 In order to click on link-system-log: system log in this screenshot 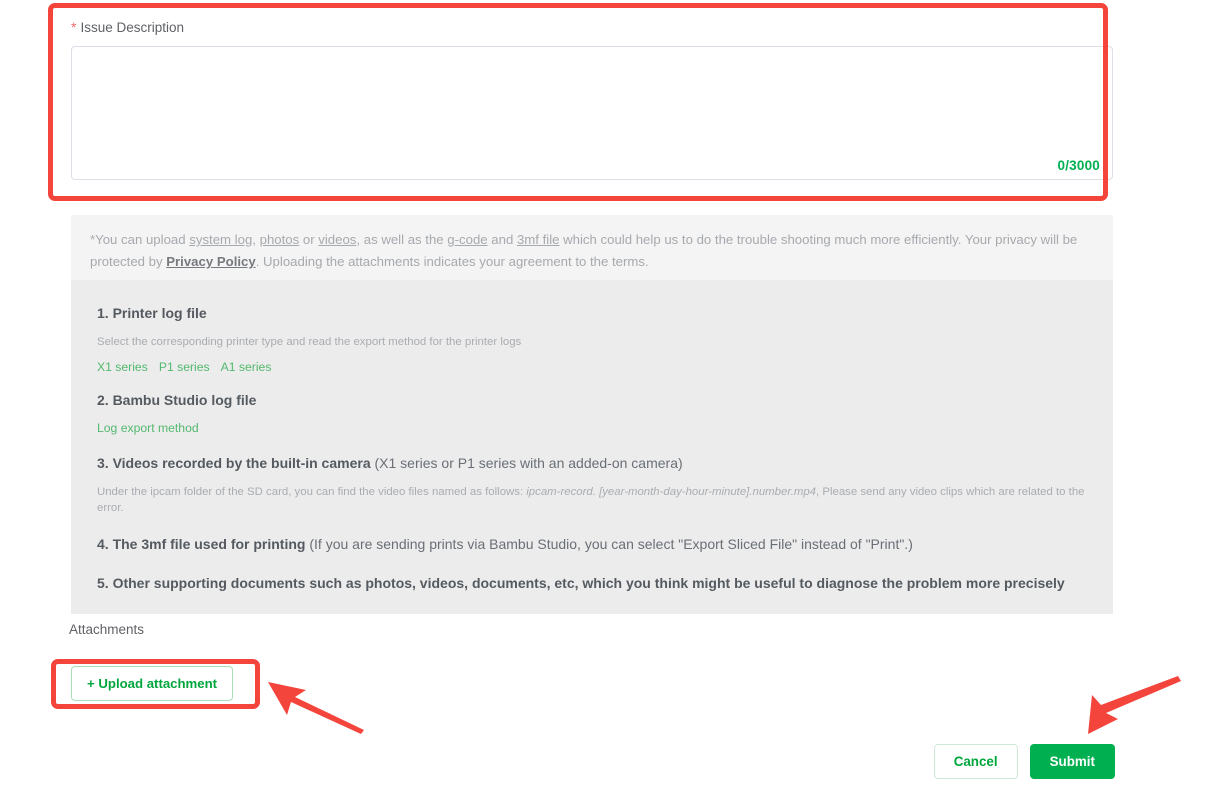, I will do `click(220, 239)`.